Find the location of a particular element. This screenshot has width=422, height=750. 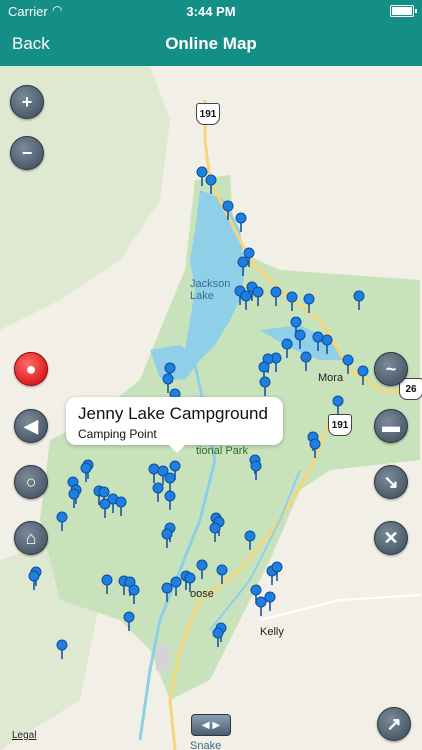

lake-label: Jackson Lake is located at coordinates (210, 290).